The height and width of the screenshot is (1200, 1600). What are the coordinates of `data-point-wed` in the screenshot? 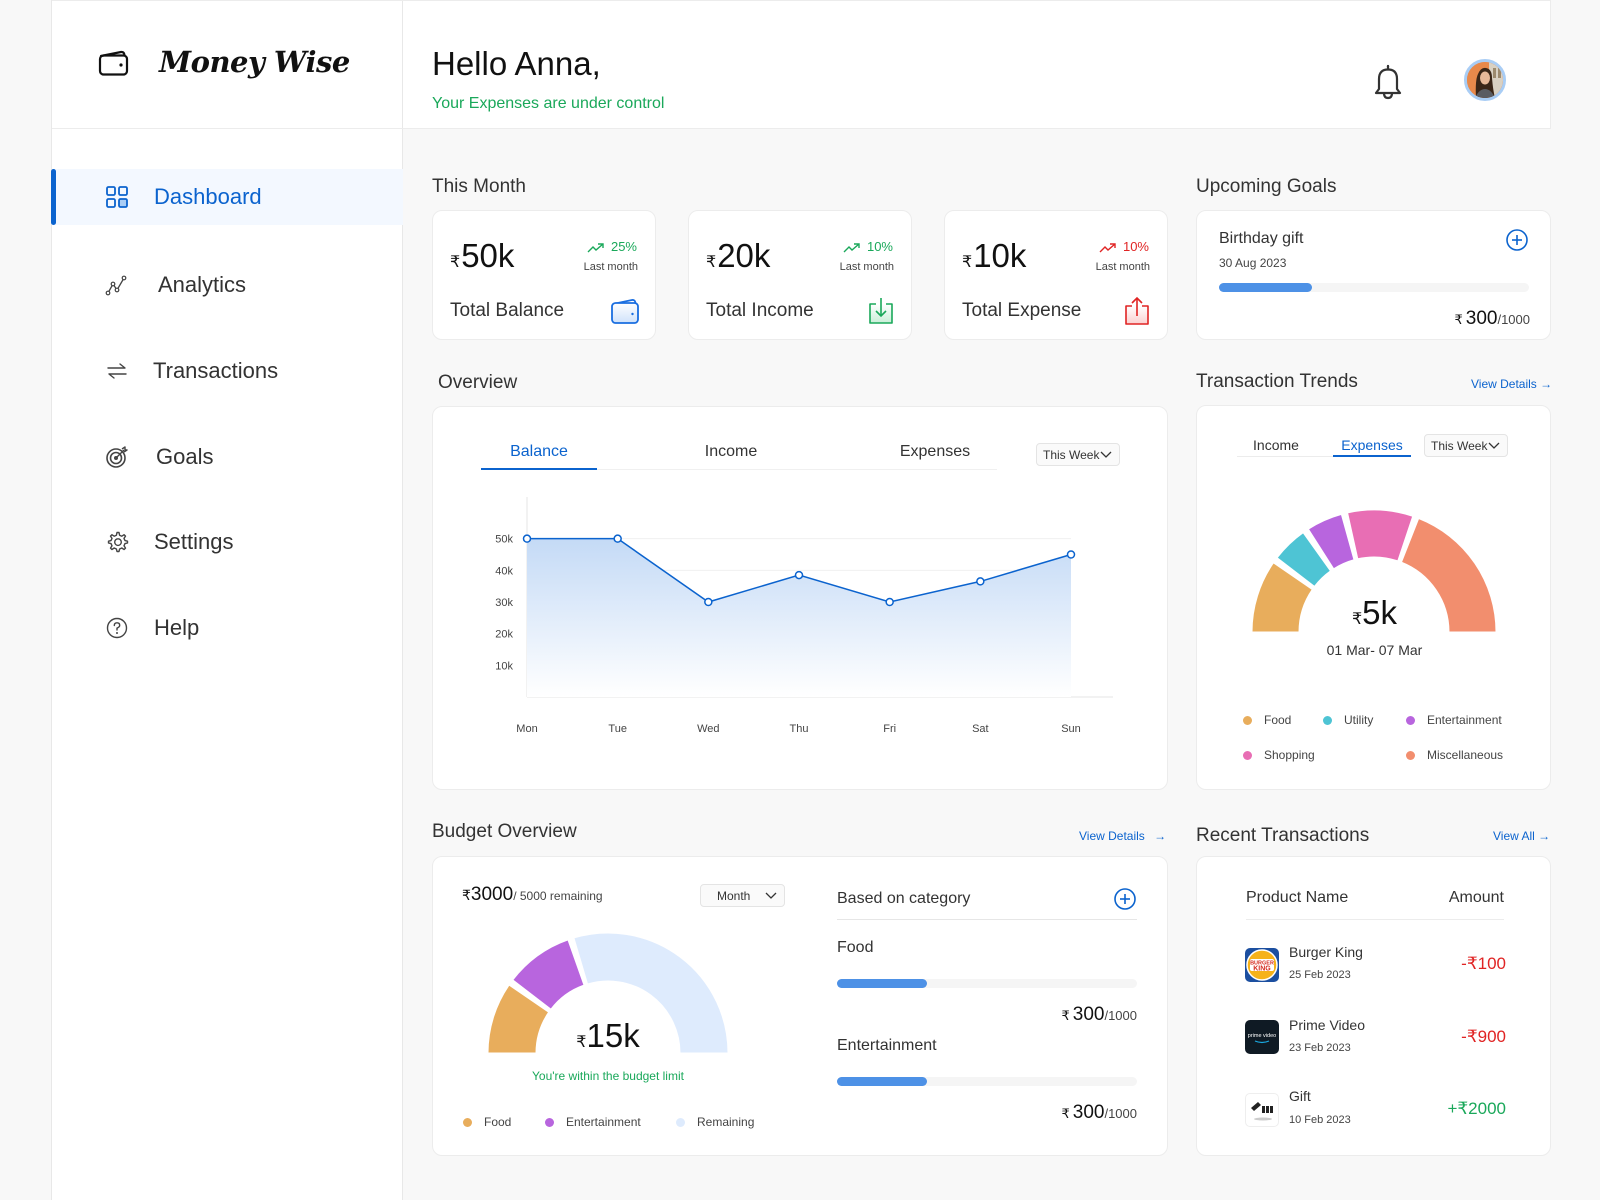 It's located at (708, 602).